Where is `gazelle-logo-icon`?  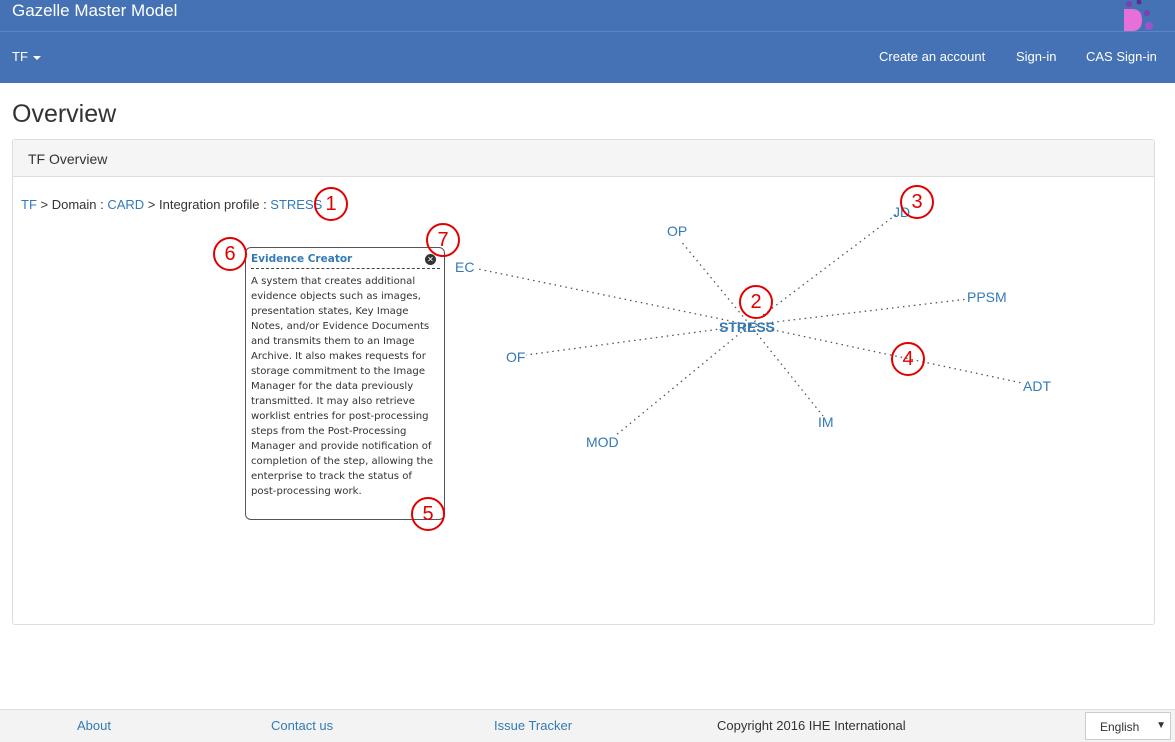
gazelle-logo-icon is located at coordinates (1138, 15).